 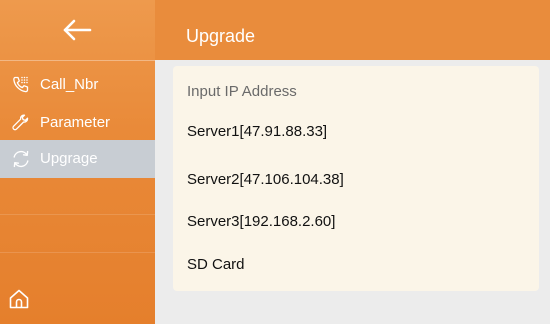 I want to click on sidebar-item-label: Upgrage, so click(x=69, y=158).